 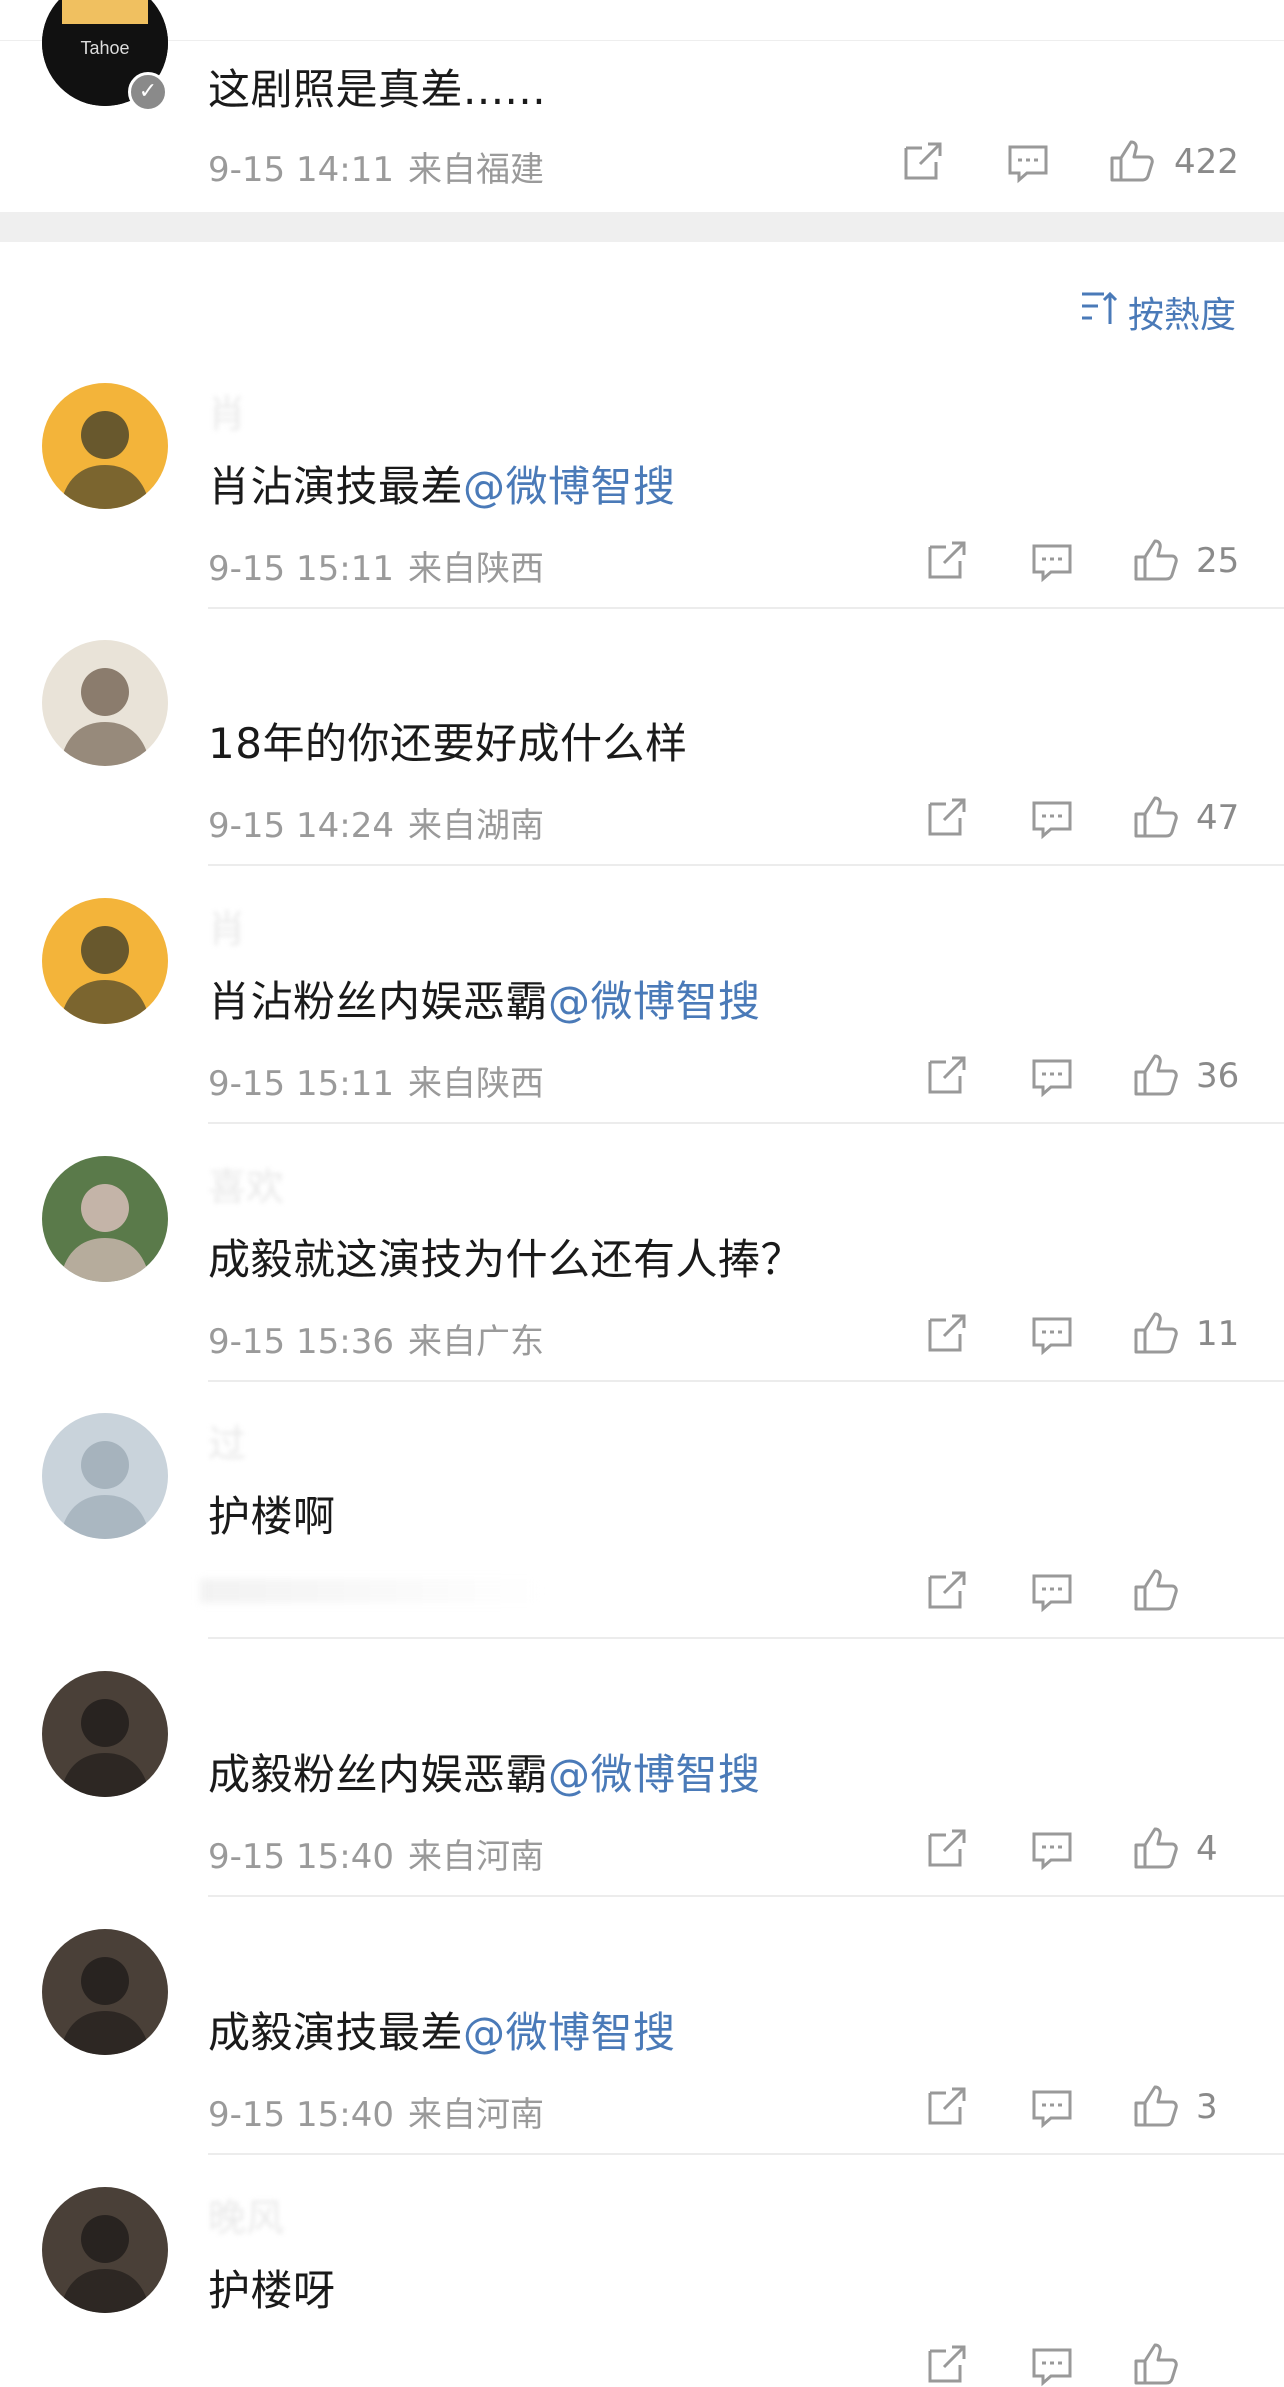 What do you see at coordinates (484, 998) in the screenshot?
I see `comment-text: 肖沾粉丝内娱恶霸@微博智搜` at bounding box center [484, 998].